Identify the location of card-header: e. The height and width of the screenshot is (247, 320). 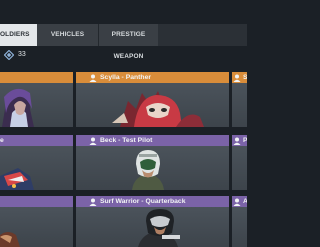
(36, 140).